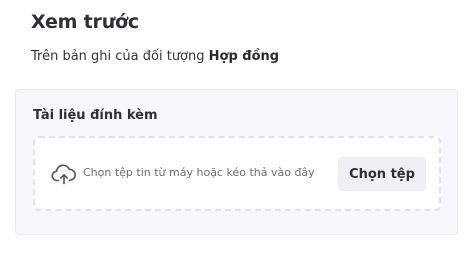 The image size is (476, 253). What do you see at coordinates (95, 115) in the screenshot?
I see `attachment-label: Tài liệu đính kèm` at bounding box center [95, 115].